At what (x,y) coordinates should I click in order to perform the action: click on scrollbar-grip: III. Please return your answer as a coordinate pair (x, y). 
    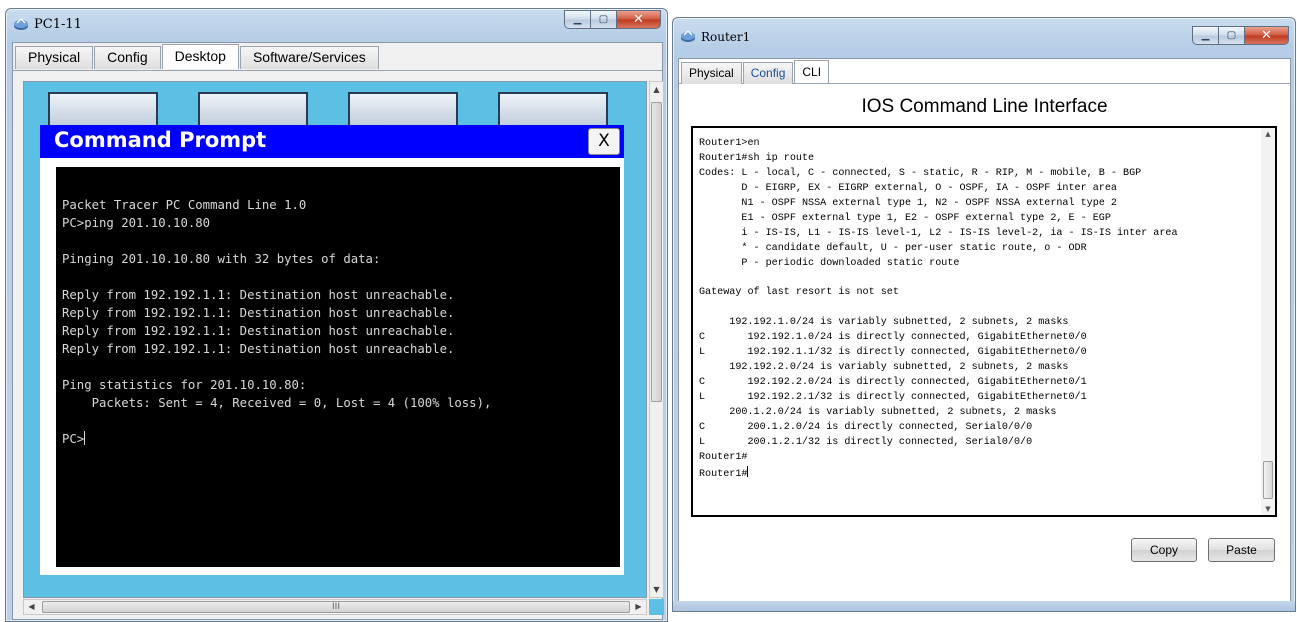
    Looking at the image, I should click on (336, 607).